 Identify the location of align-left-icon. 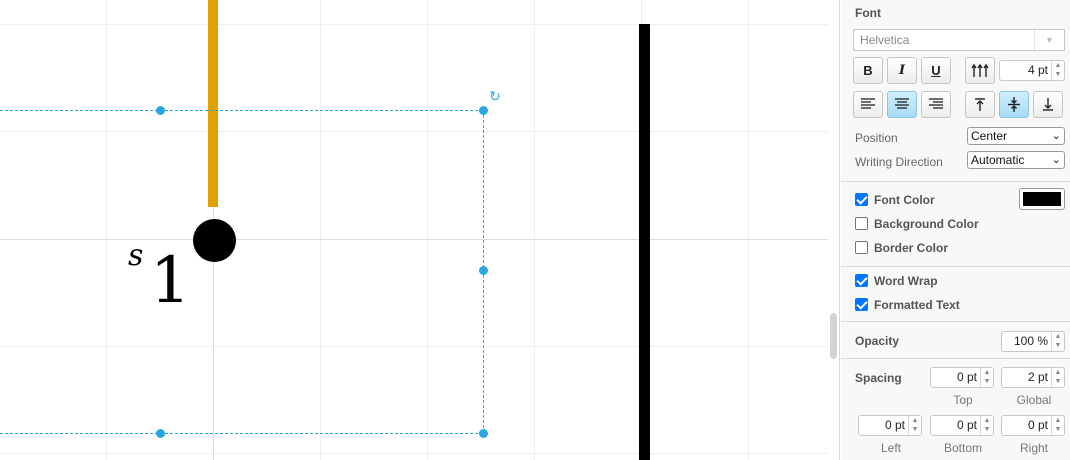
(868, 103).